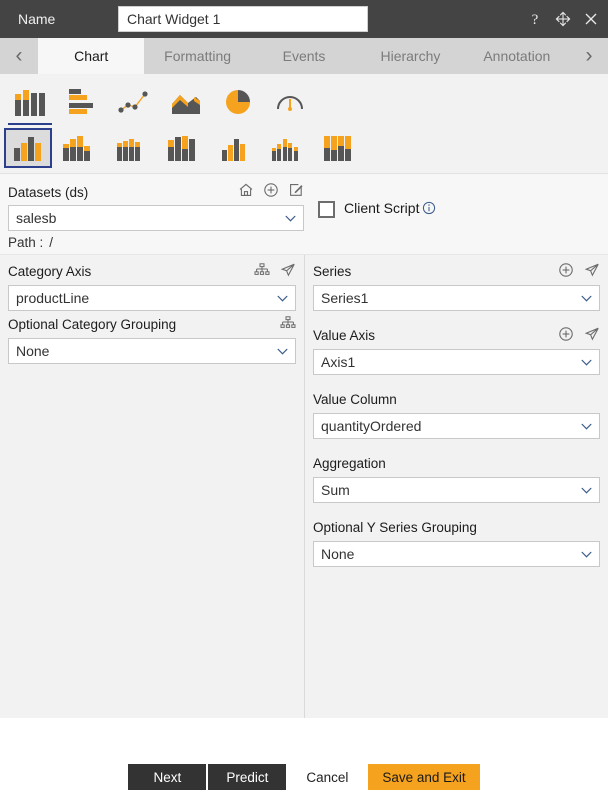 The image size is (608, 799). Describe the element at coordinates (134, 102) in the screenshot. I see `line-chart-icon` at that location.